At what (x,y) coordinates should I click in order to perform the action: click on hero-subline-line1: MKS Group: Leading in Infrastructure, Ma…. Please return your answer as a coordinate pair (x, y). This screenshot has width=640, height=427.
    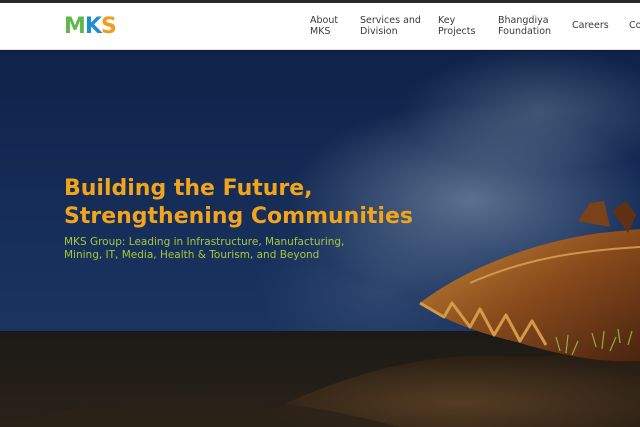
    Looking at the image, I should click on (204, 242).